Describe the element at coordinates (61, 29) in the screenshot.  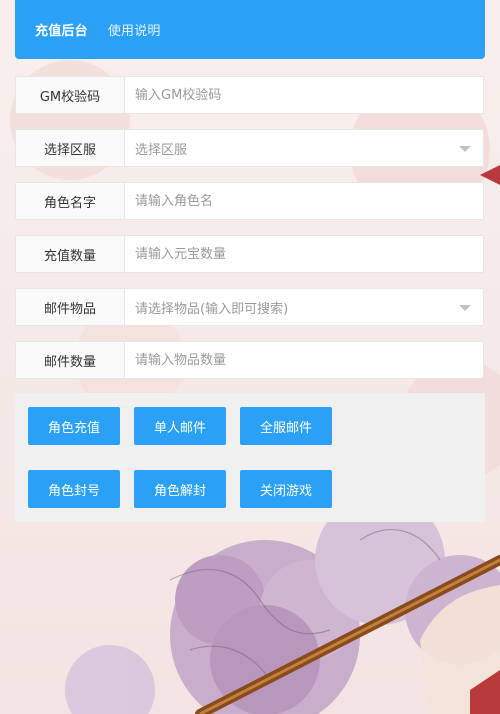
I see `nav-item-recharge-admin: 充值后台` at that location.